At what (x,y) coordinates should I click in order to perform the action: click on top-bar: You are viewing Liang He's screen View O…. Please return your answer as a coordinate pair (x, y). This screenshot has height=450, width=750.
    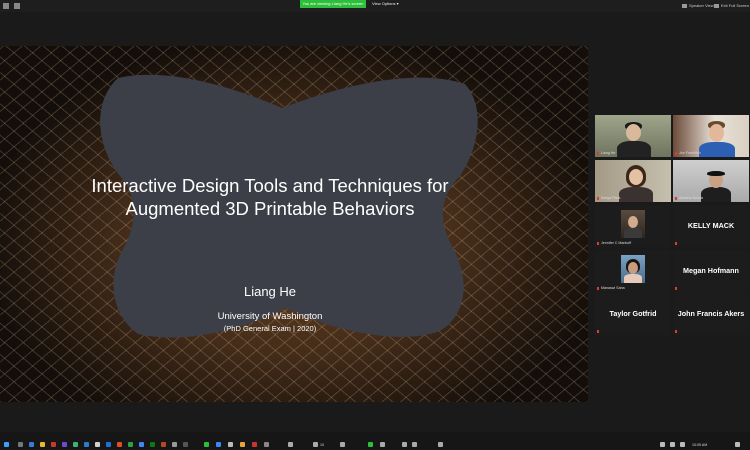
    Looking at the image, I should click on (375, 6).